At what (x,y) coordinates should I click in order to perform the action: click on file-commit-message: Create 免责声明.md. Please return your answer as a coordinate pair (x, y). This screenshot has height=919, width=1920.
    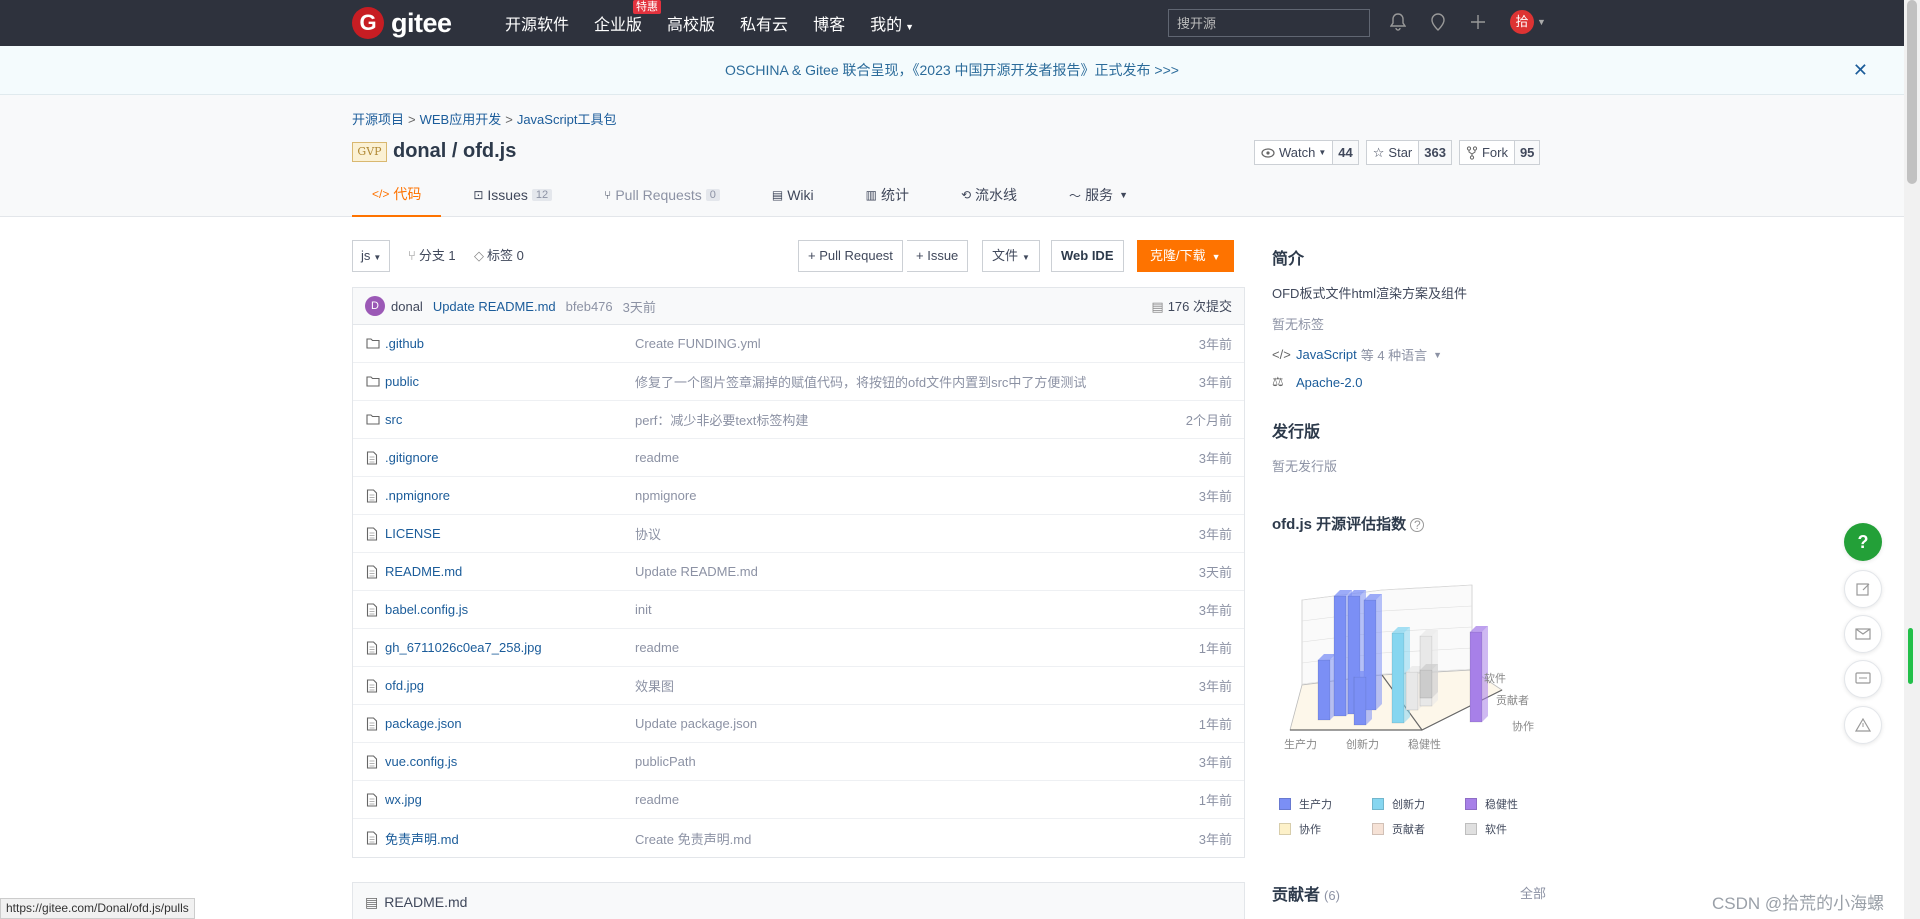
    Looking at the image, I should click on (693, 838).